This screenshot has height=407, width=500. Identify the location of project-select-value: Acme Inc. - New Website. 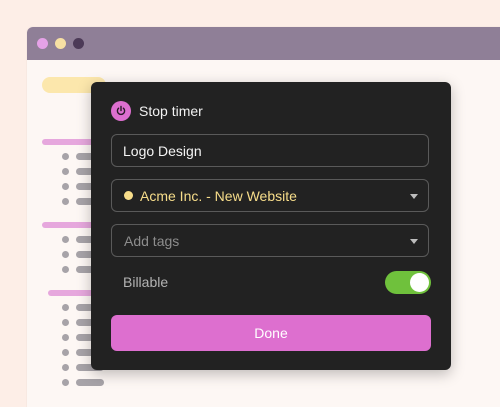
(218, 196).